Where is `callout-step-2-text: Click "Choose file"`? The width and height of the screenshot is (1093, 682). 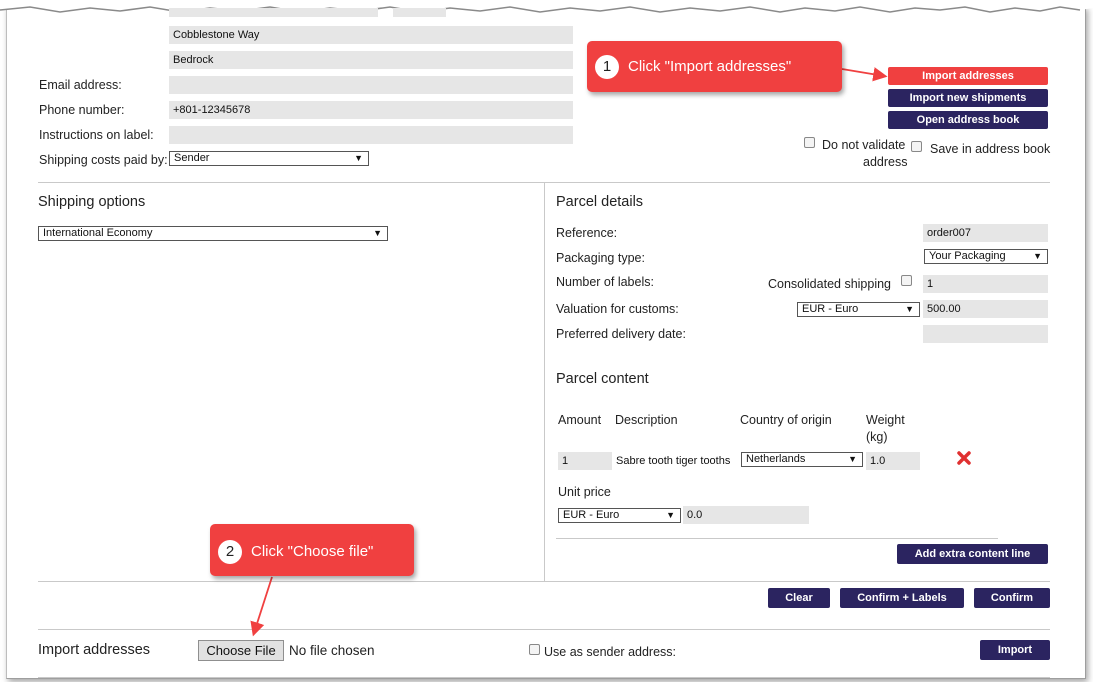 callout-step-2-text: Click "Choose file" is located at coordinates (312, 551).